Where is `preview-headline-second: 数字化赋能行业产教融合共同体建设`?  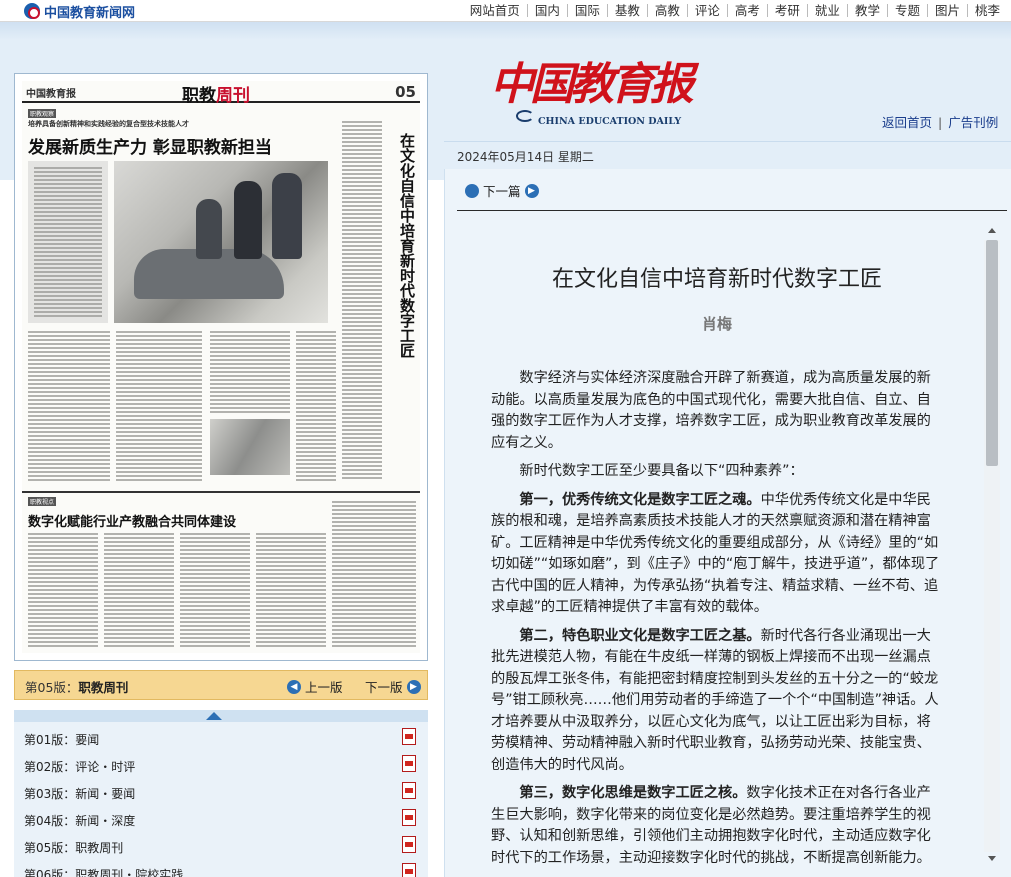 preview-headline-second: 数字化赋能行业产教融合共同体建设 is located at coordinates (132, 520).